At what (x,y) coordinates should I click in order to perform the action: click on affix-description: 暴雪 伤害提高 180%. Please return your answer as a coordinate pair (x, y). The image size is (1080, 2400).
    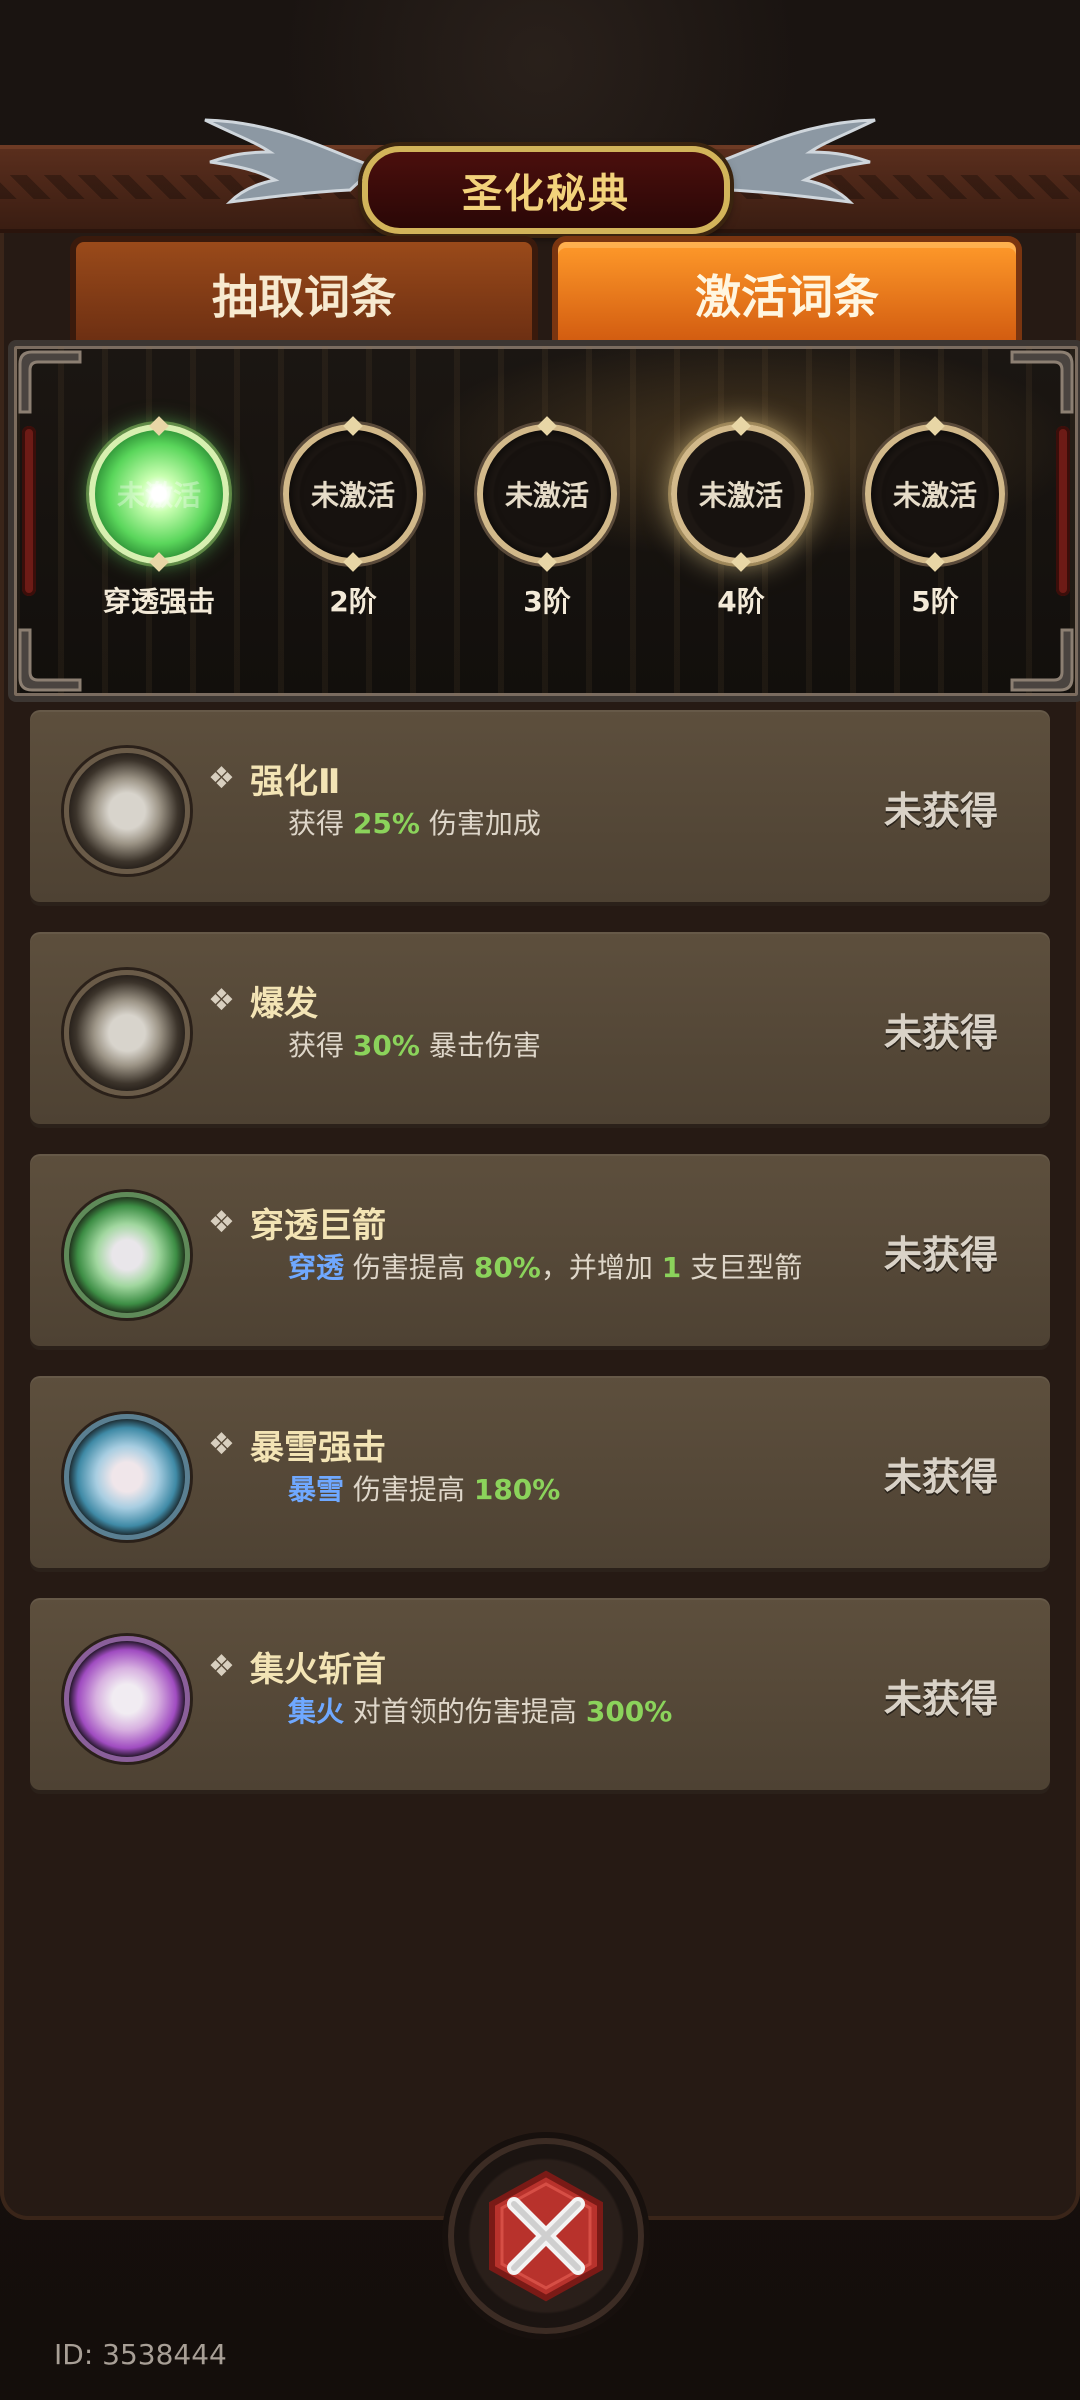
    Looking at the image, I should click on (548, 1490).